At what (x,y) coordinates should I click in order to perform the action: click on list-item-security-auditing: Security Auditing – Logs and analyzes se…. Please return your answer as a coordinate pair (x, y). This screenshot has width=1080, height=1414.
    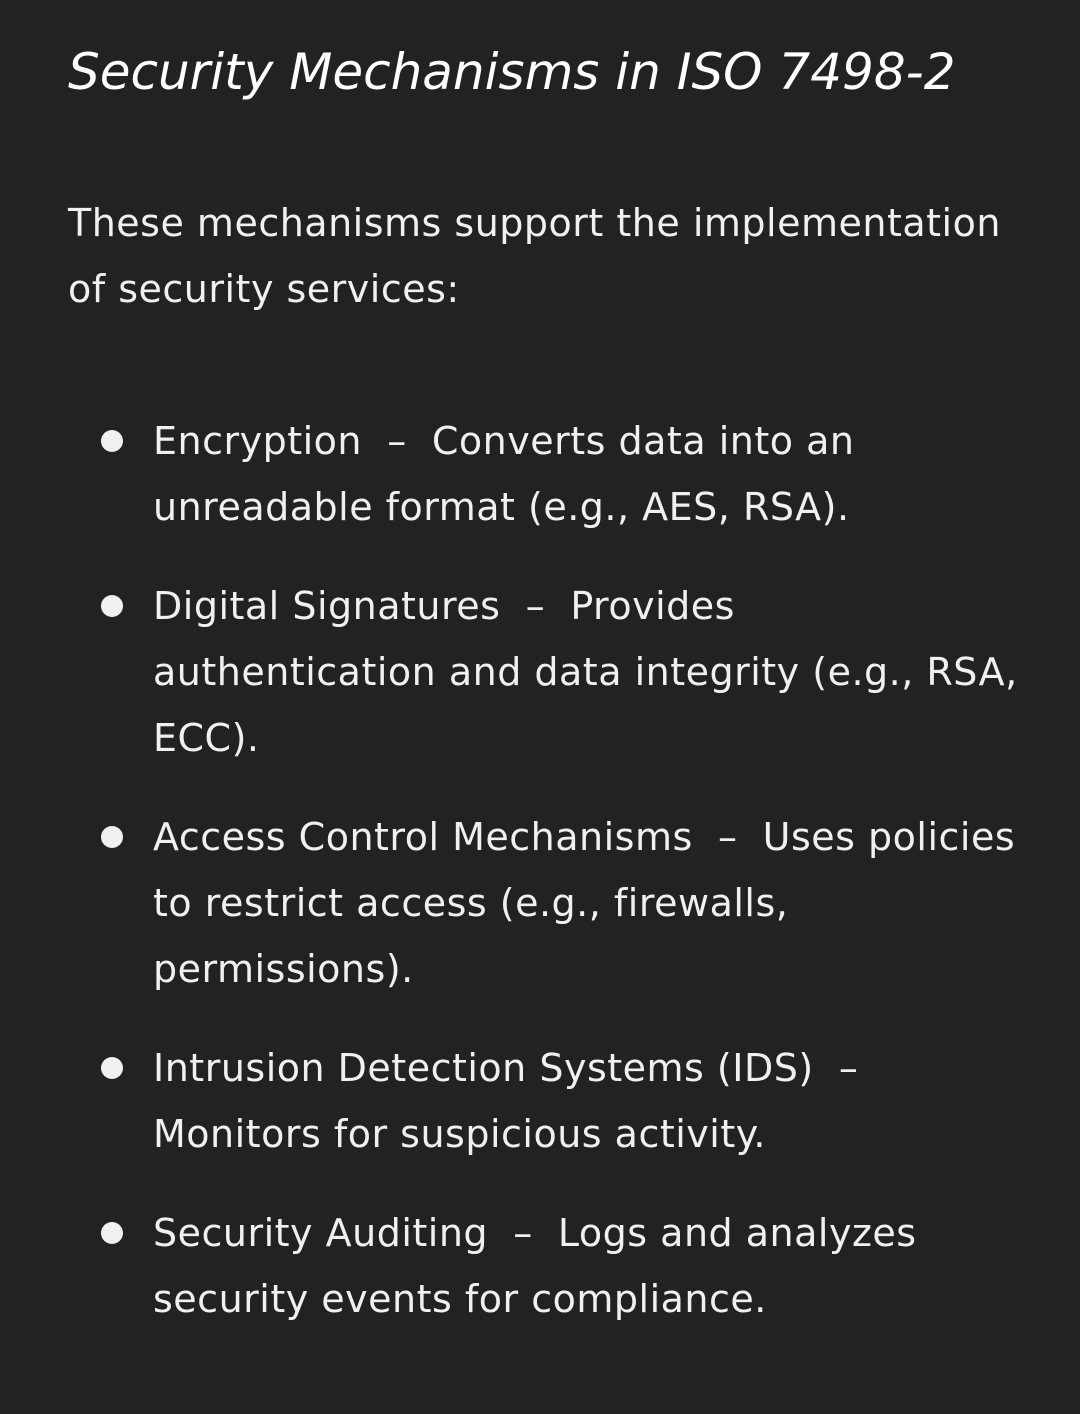
    Looking at the image, I should click on (543, 1266).